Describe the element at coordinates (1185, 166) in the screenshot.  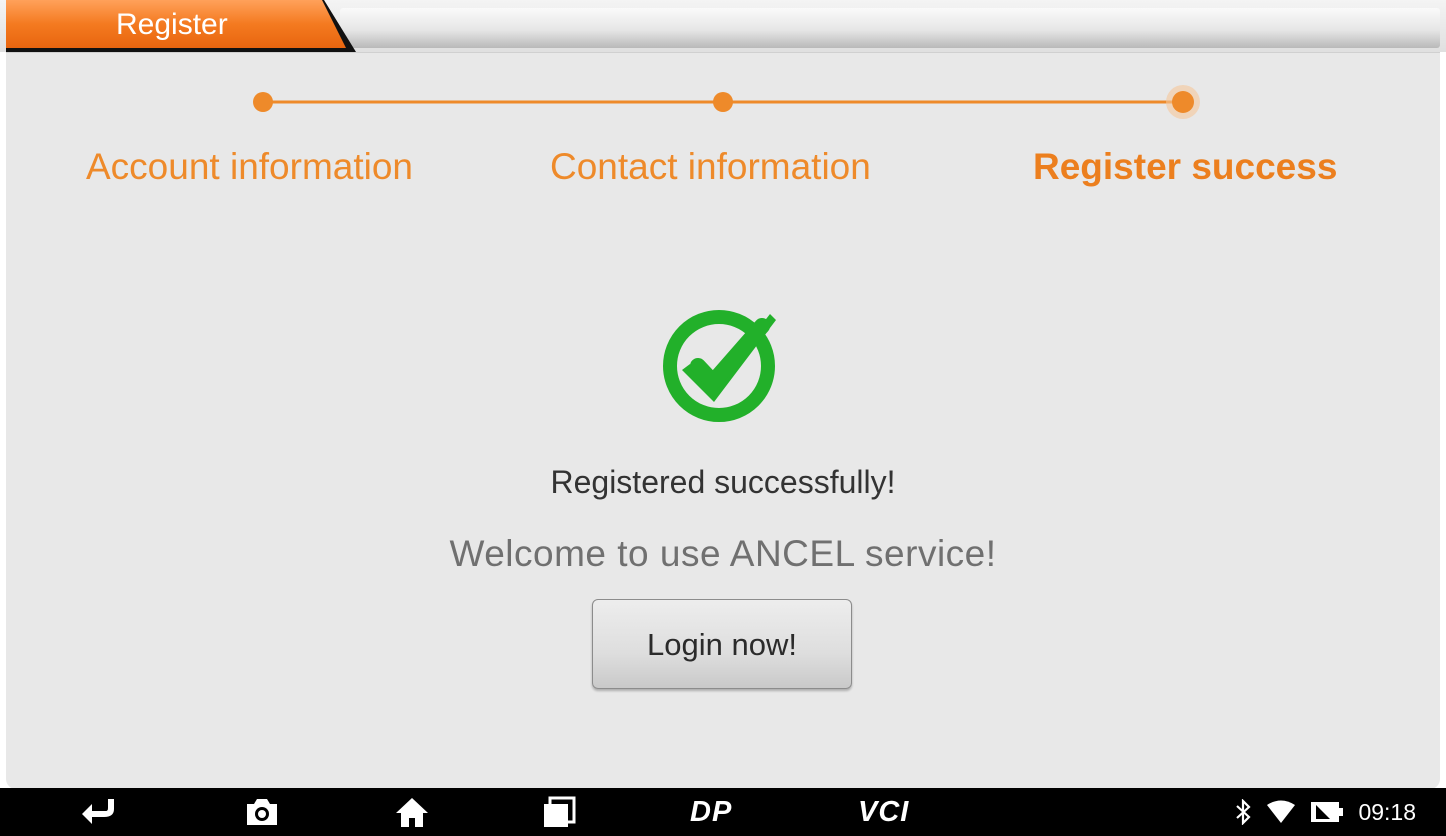
I see `step-success-label: Register success` at that location.